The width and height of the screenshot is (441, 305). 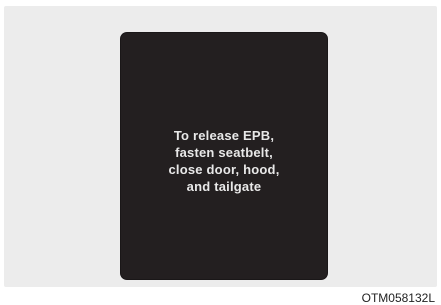 I want to click on message-line-1: To release EPB,, so click(x=224, y=135).